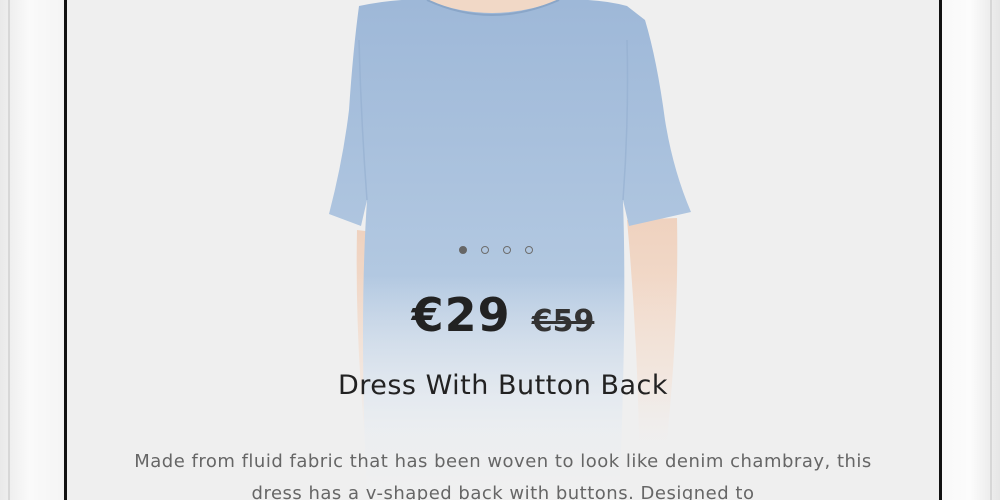 The width and height of the screenshot is (1000, 500). I want to click on device-edge-left, so click(9, 250).